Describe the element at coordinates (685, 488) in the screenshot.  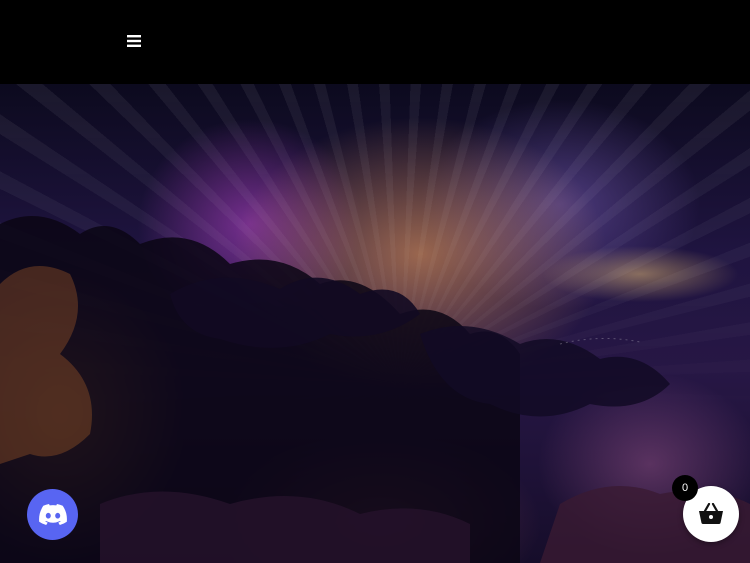
I see `cart-count-badge: 0` at that location.